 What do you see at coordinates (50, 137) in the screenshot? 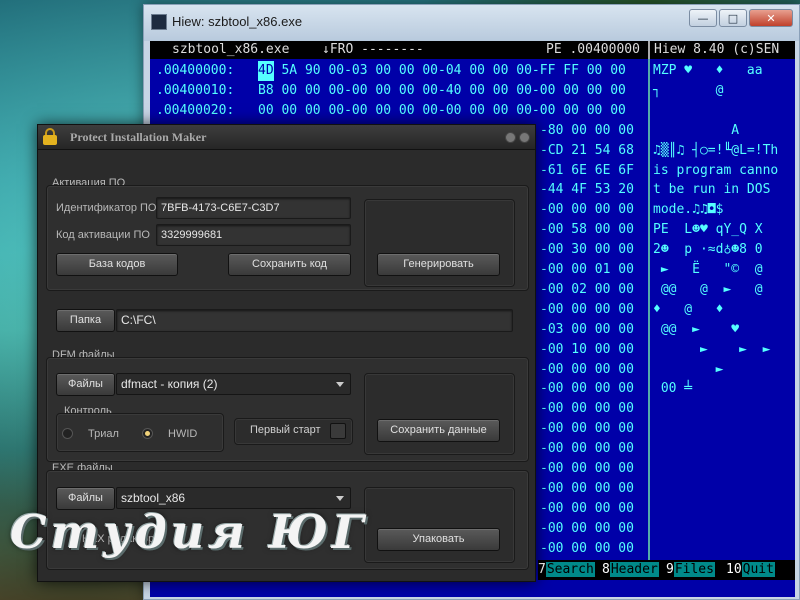
I see `lock-icon` at bounding box center [50, 137].